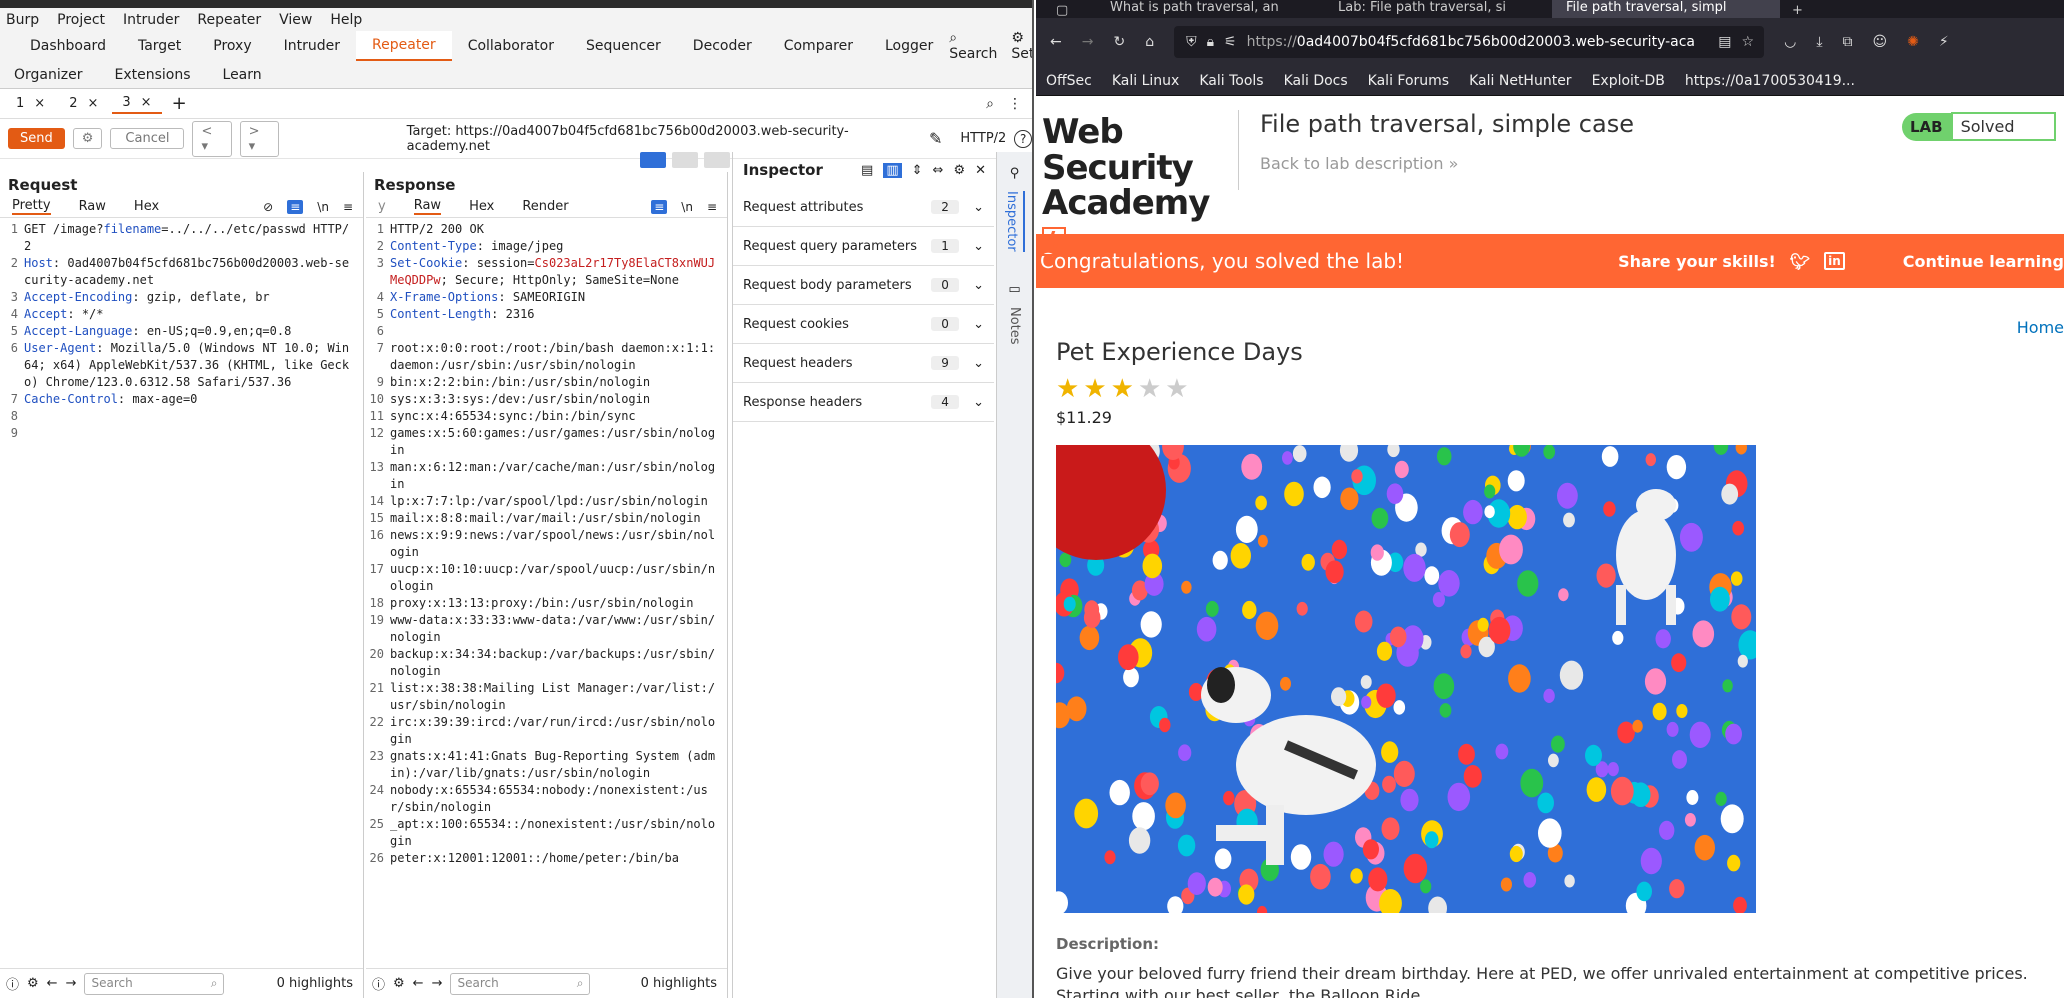 This screenshot has height=998, width=2064. What do you see at coordinates (1724, 42) in the screenshot?
I see `reader-view-icon: ▤` at bounding box center [1724, 42].